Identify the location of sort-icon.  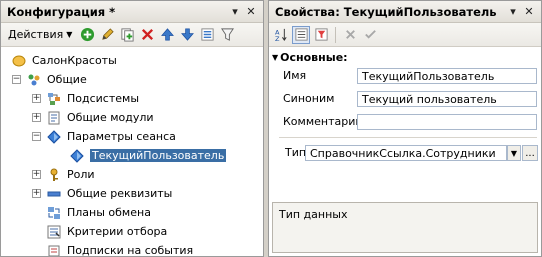
(207, 34).